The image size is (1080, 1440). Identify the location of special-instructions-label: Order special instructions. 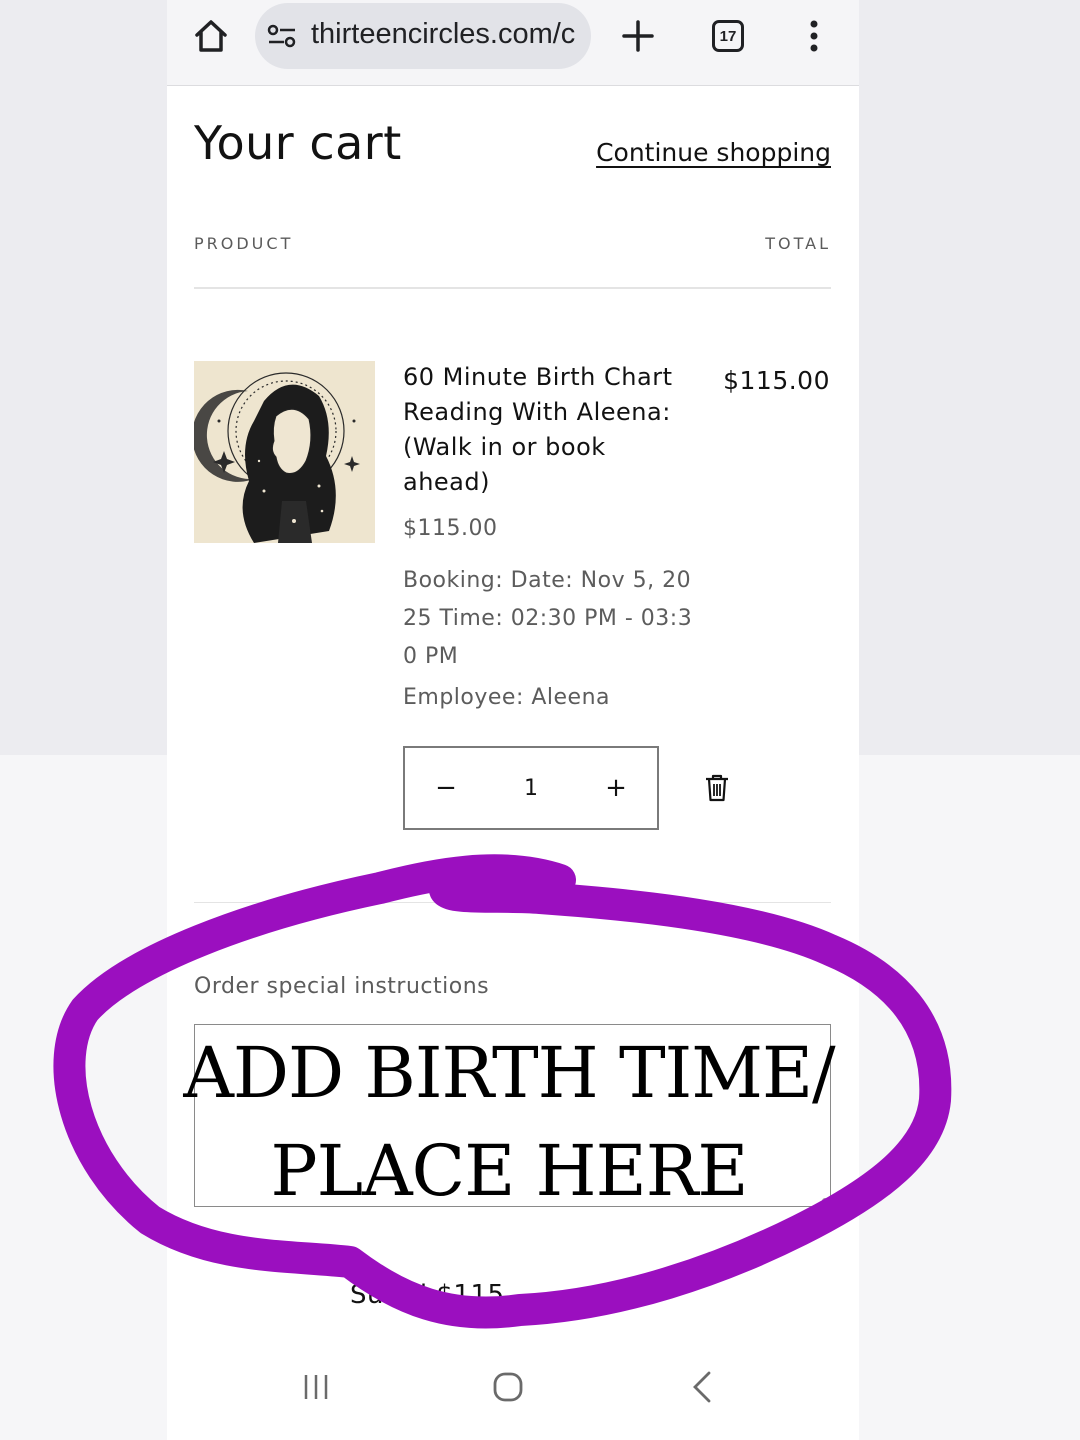
(342, 986).